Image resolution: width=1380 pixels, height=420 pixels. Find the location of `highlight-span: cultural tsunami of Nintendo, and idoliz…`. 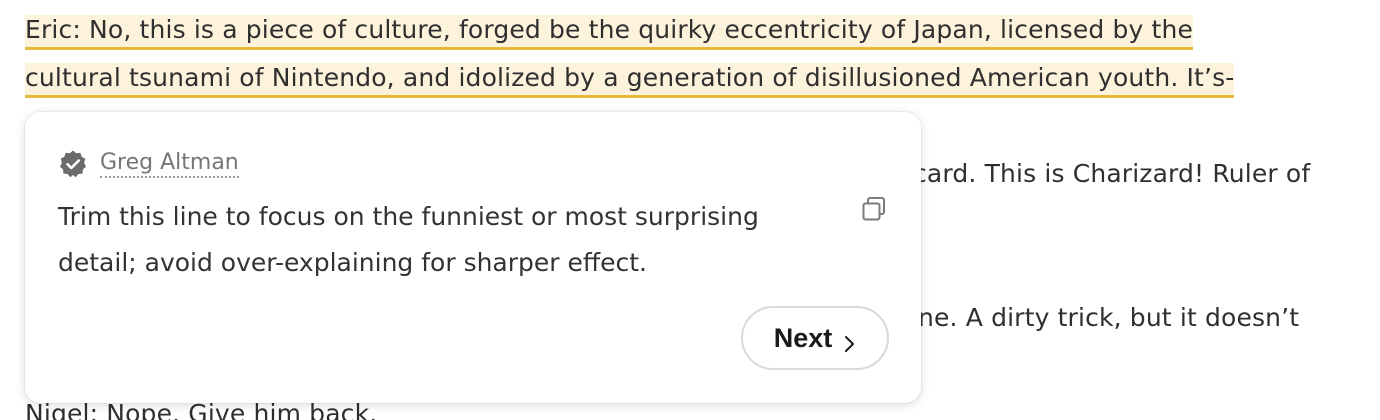

highlight-span: cultural tsunami of Nintendo, and idoliz… is located at coordinates (630, 80).